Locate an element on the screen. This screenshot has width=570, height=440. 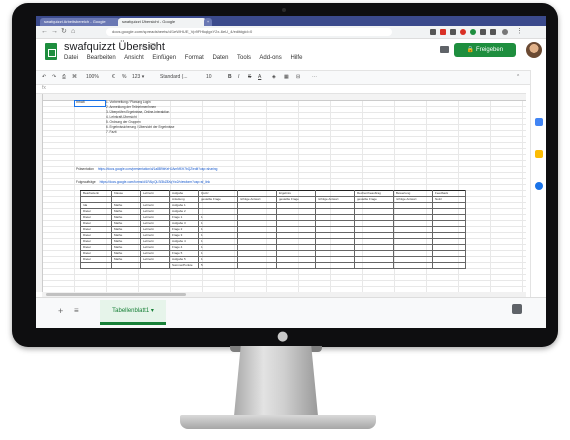
profile-icon is located at coordinates (505, 32).